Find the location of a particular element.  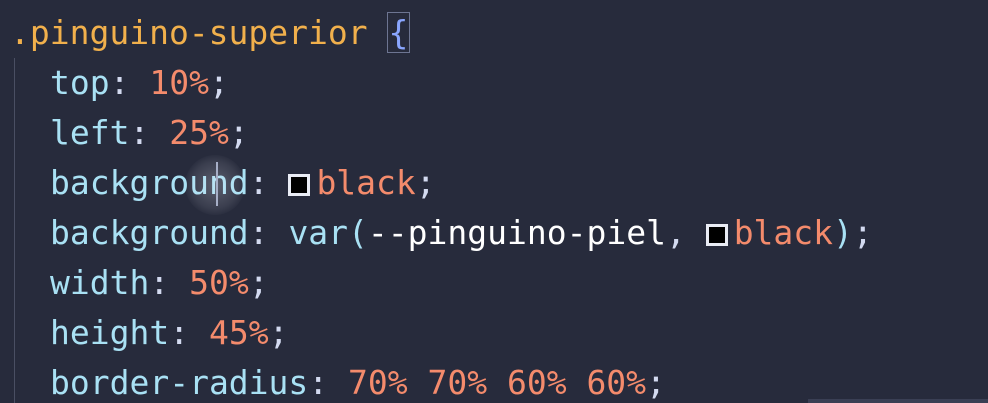

code-line-background: background: black; is located at coordinates (243, 183).